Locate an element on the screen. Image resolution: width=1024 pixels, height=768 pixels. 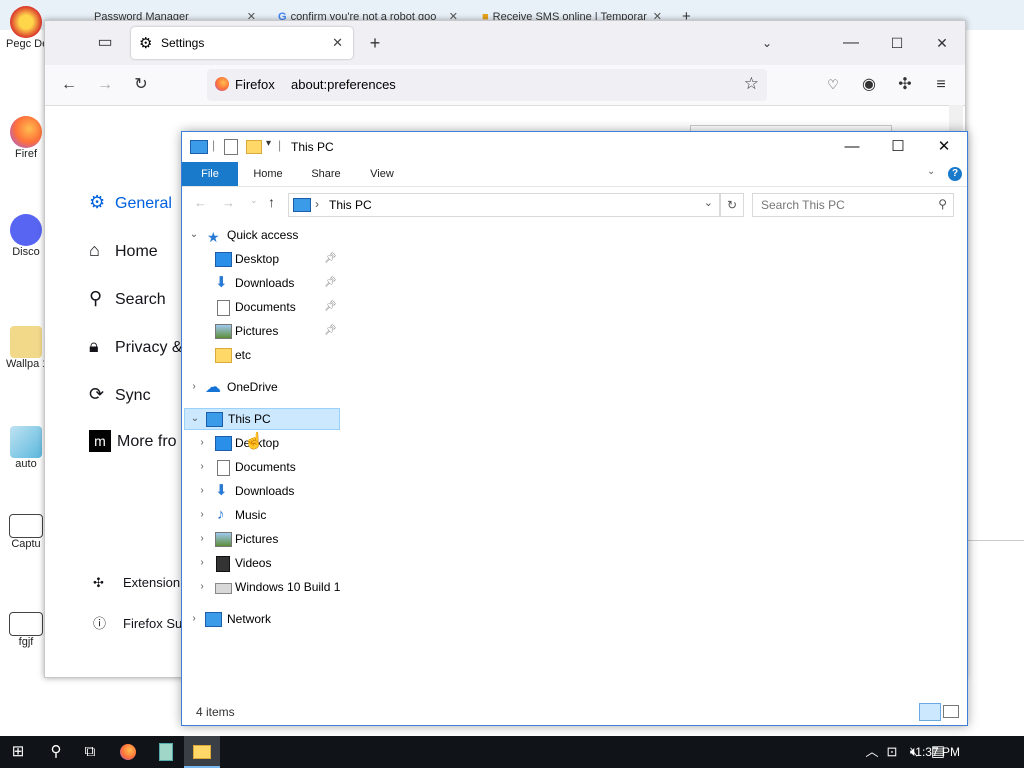
desktop-icon-wallpaper: Wallpa 1.3 V is located at coordinates (26, 348).